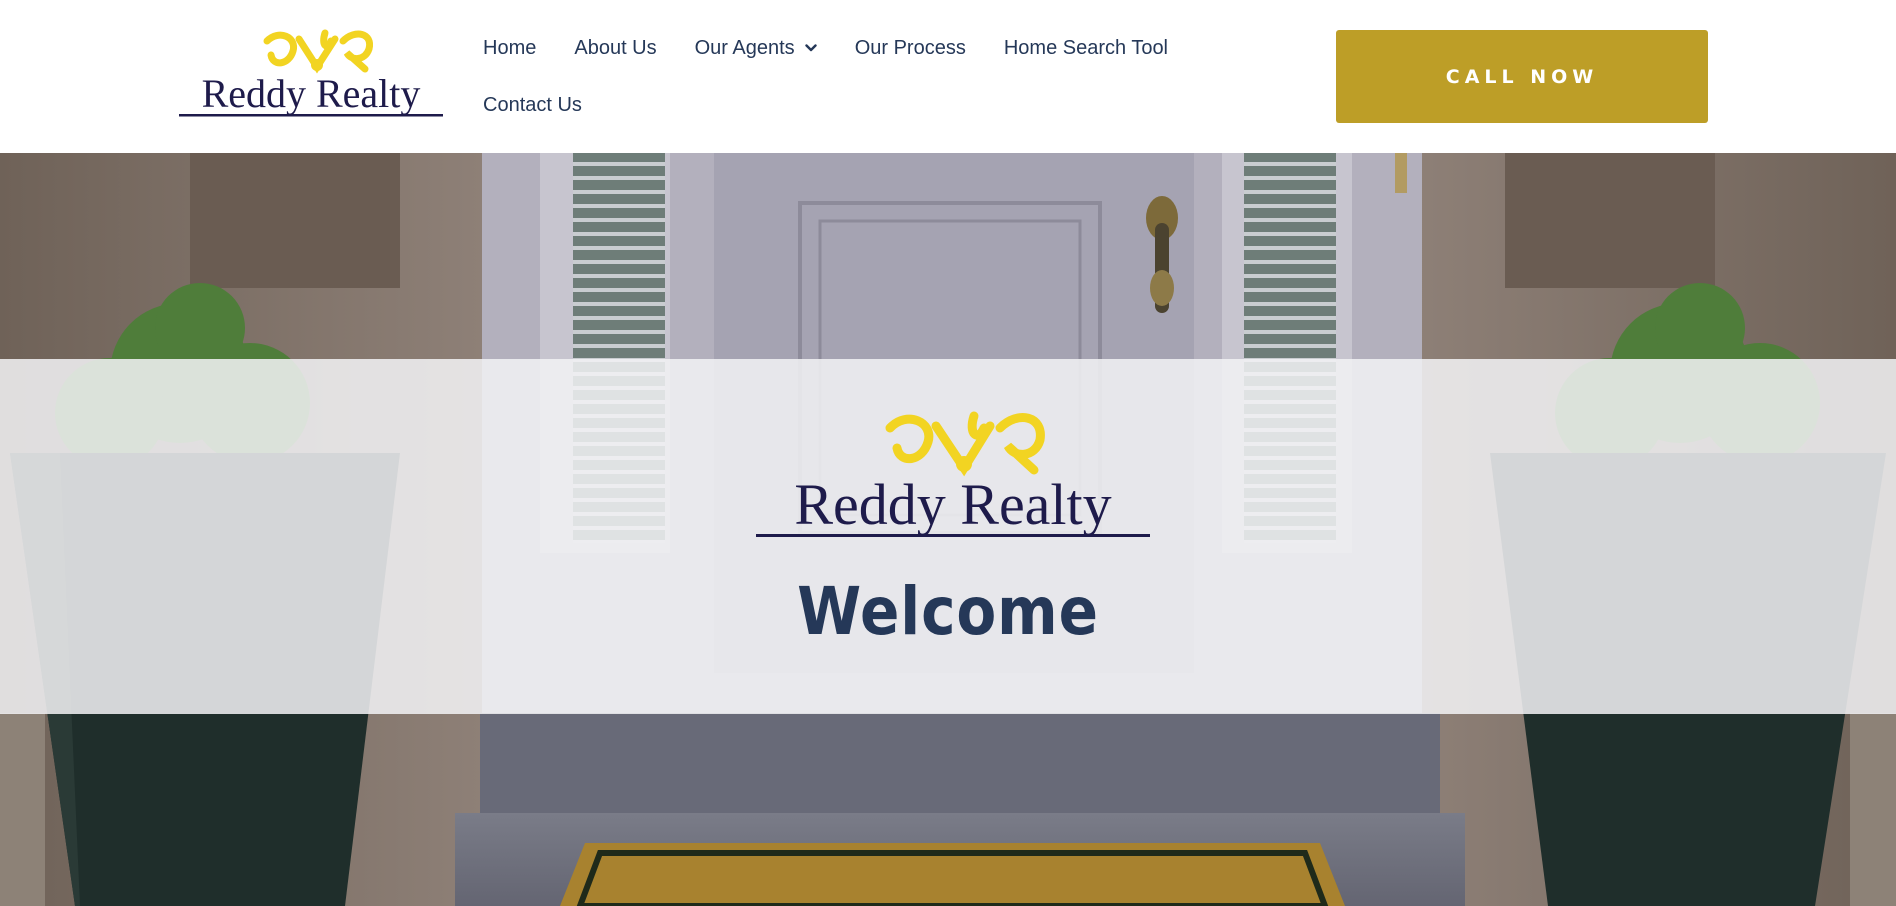 The image size is (1896, 906). I want to click on nav-home-search-tool-label: Home Search Tool, so click(1086, 47).